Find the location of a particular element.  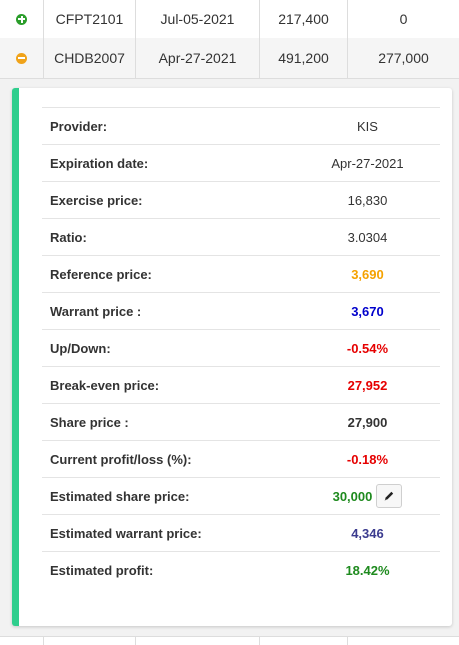

detail-row-provider: Provider: KIS is located at coordinates (241, 125).